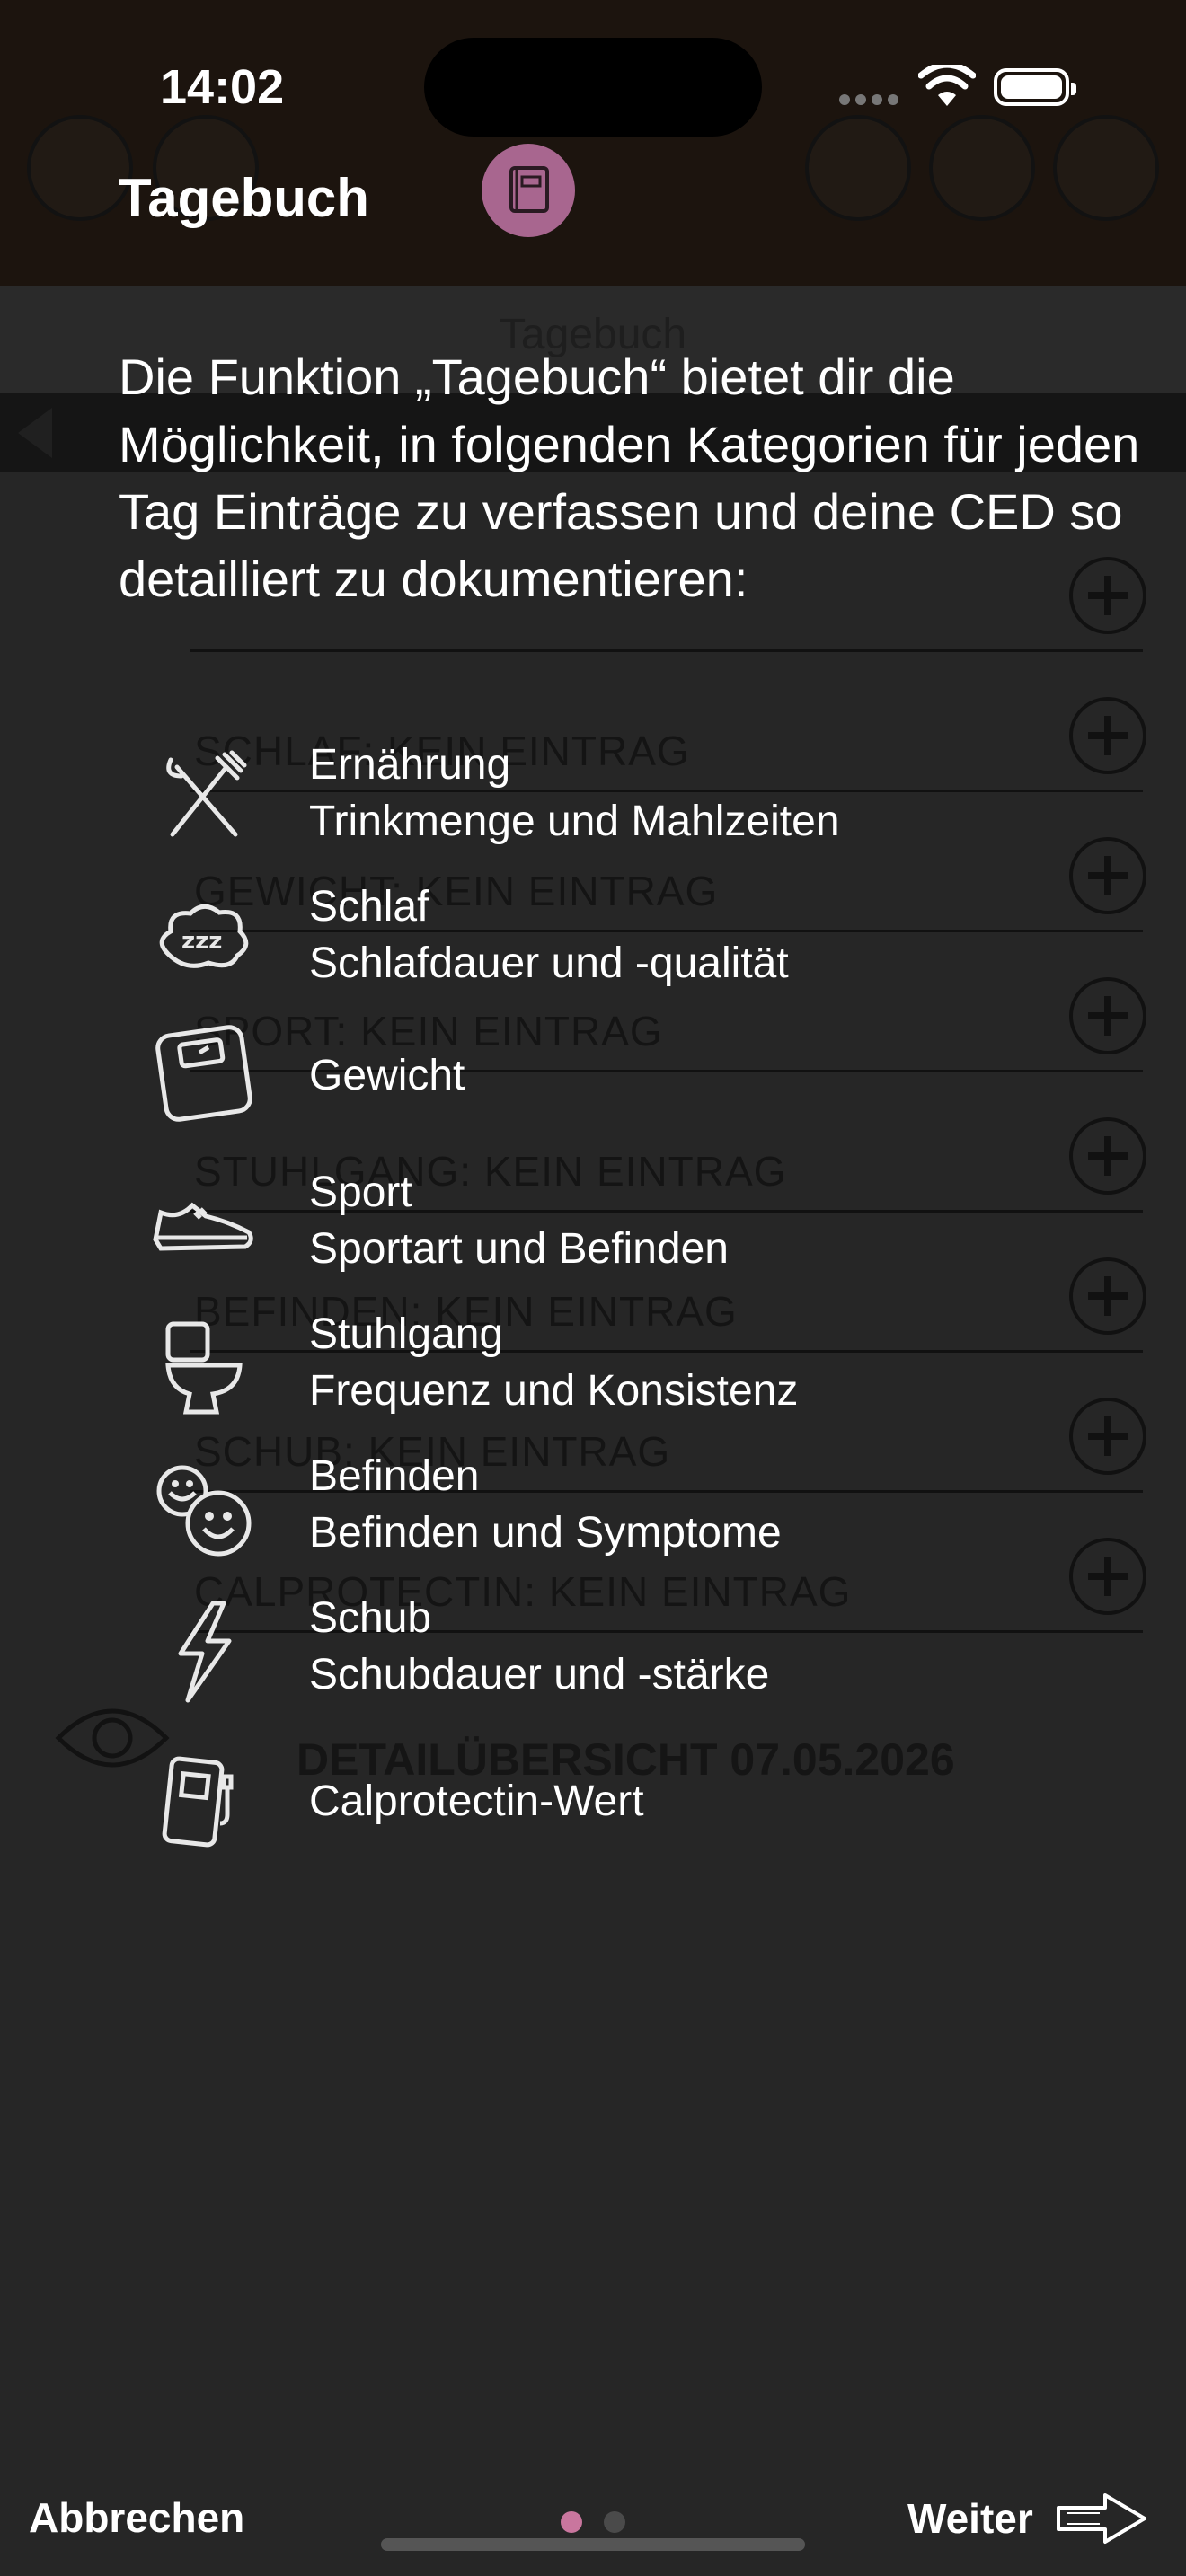 The width and height of the screenshot is (1186, 2576). I want to click on category-calprotectin: Calprotectin-Wert, so click(645, 1806).